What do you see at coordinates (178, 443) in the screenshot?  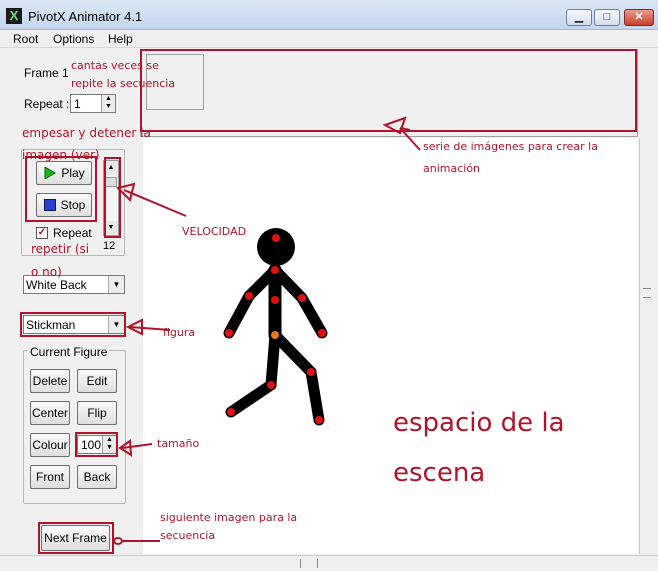 I see `size-annotation: tamaño` at bounding box center [178, 443].